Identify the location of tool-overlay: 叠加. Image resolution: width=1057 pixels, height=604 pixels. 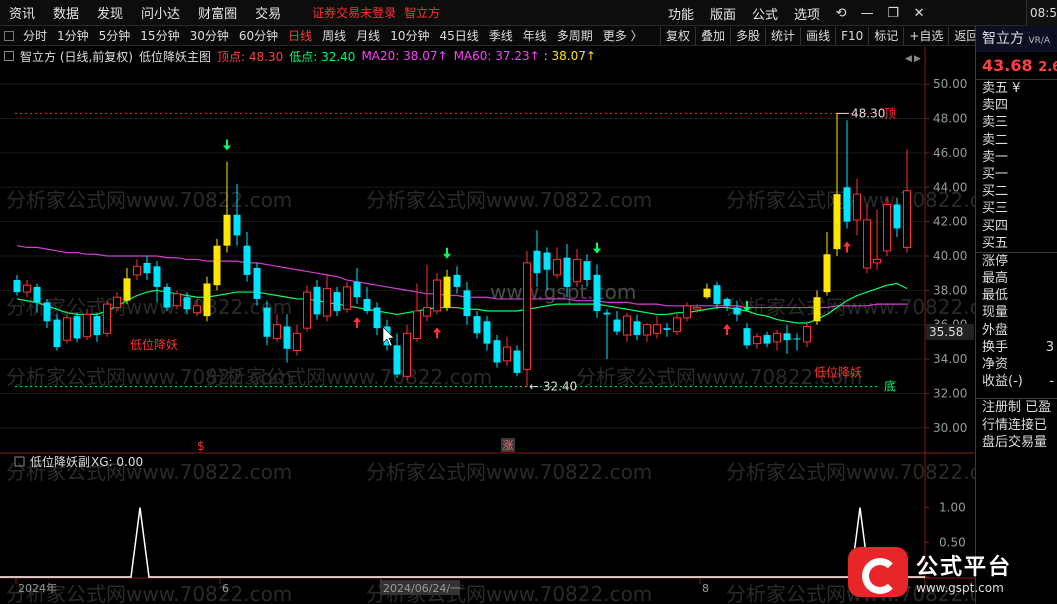
(712, 36).